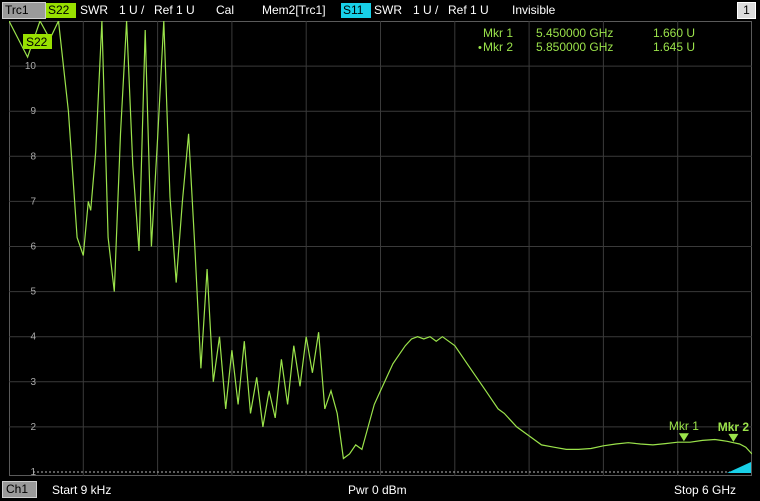  I want to click on window-number-badge: 1, so click(746, 10).